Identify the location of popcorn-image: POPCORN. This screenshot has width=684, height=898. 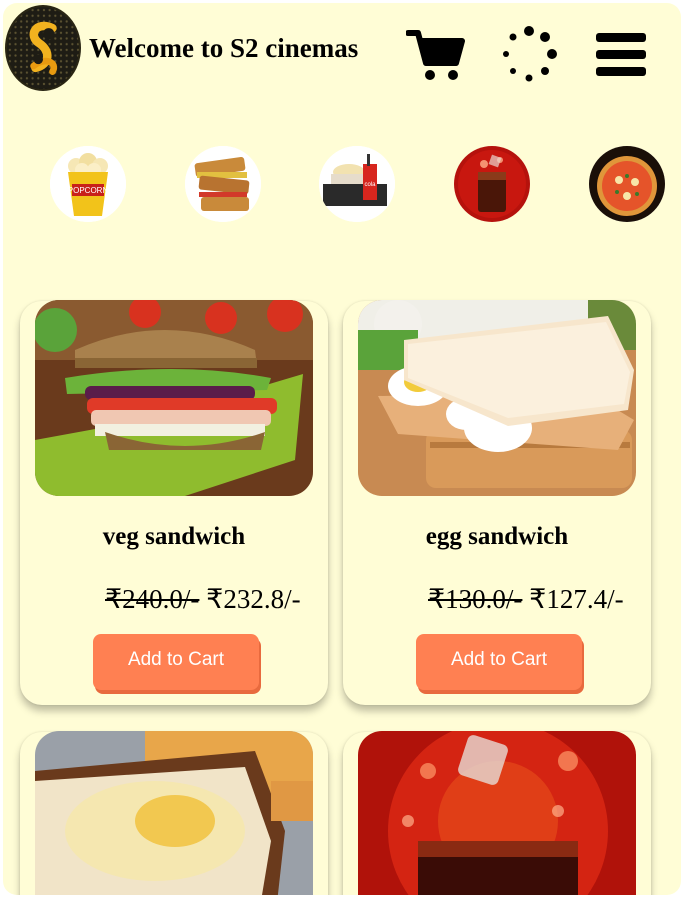
(88, 184).